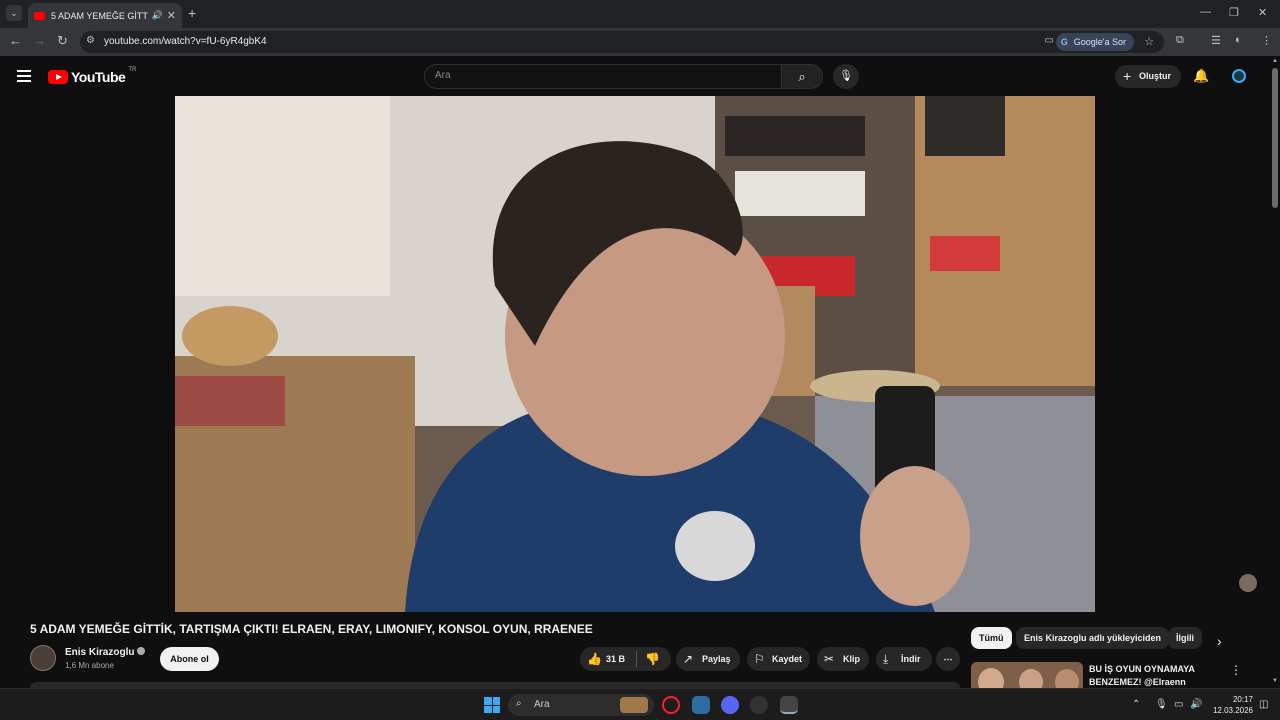 This screenshot has height=720, width=1280. What do you see at coordinates (1049, 40) in the screenshot?
I see `cast-icon: ▭` at bounding box center [1049, 40].